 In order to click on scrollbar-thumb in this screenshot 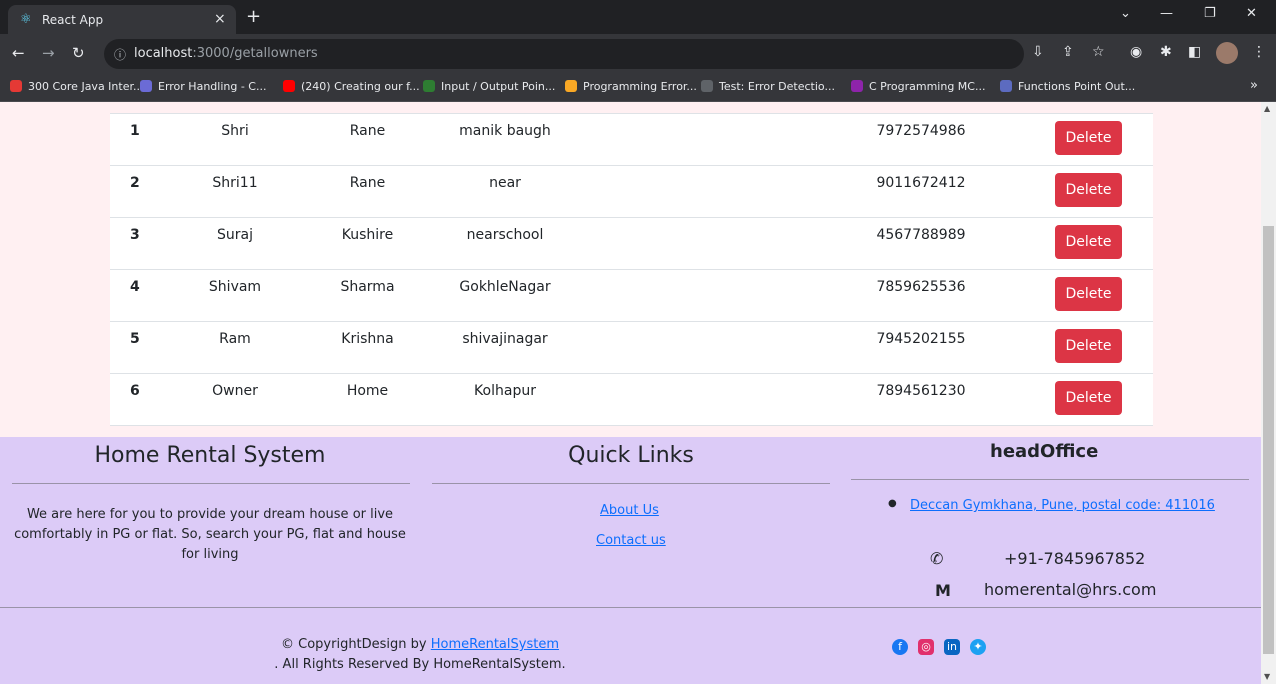, I will do `click(1268, 440)`.